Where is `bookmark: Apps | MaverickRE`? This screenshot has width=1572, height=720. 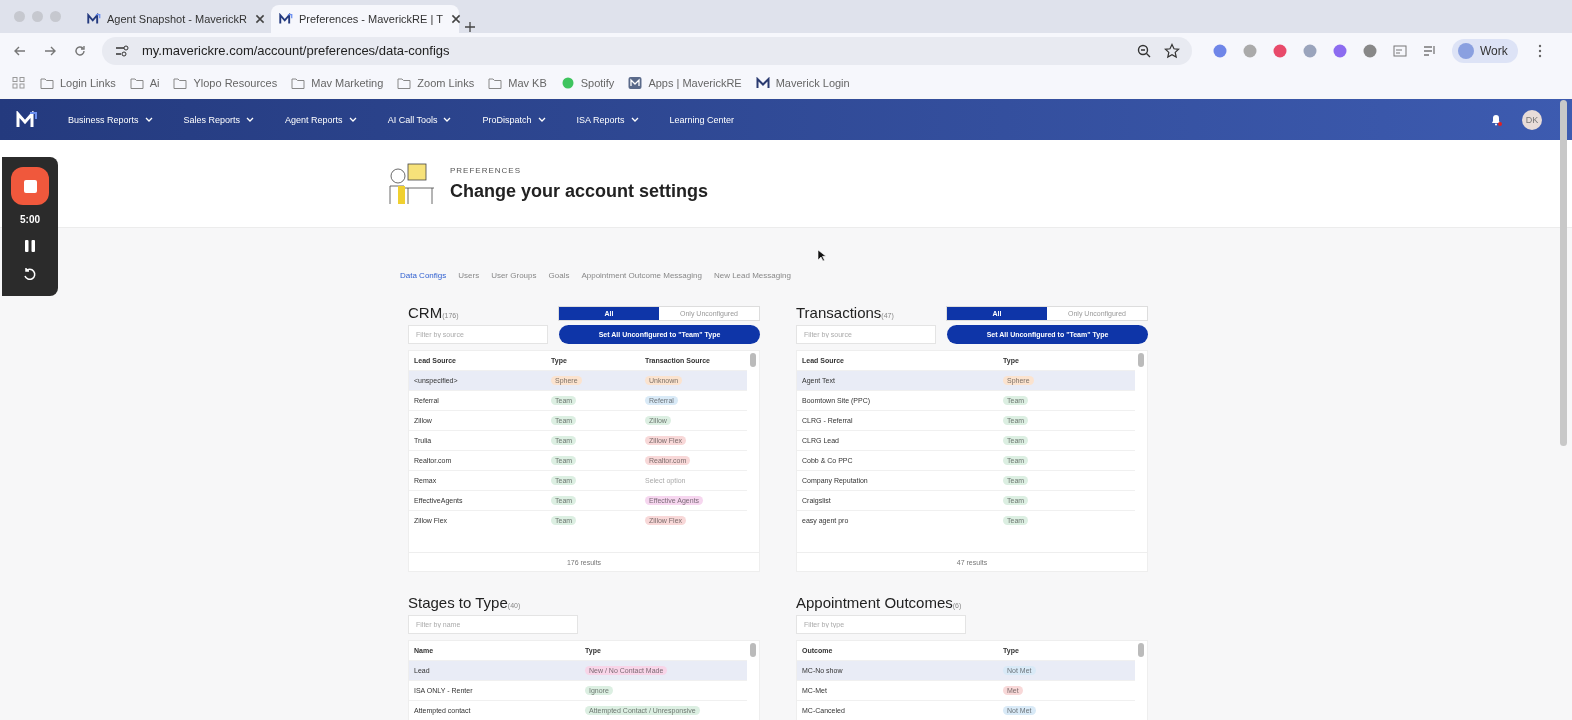
bookmark: Apps | MaverickRE is located at coordinates (685, 82).